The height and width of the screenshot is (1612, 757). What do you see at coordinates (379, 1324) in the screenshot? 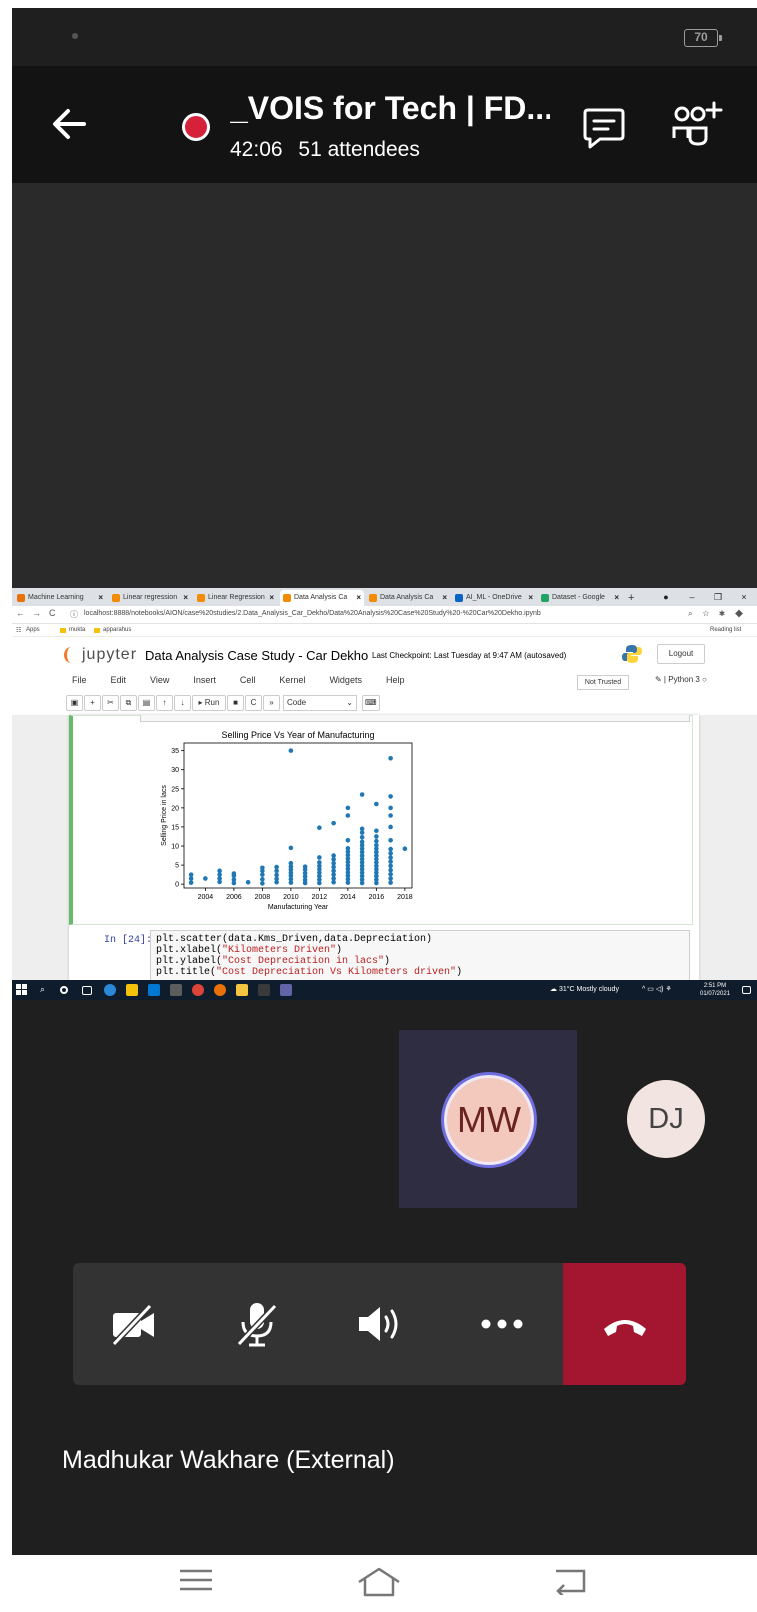
I see `speaker-button` at bounding box center [379, 1324].